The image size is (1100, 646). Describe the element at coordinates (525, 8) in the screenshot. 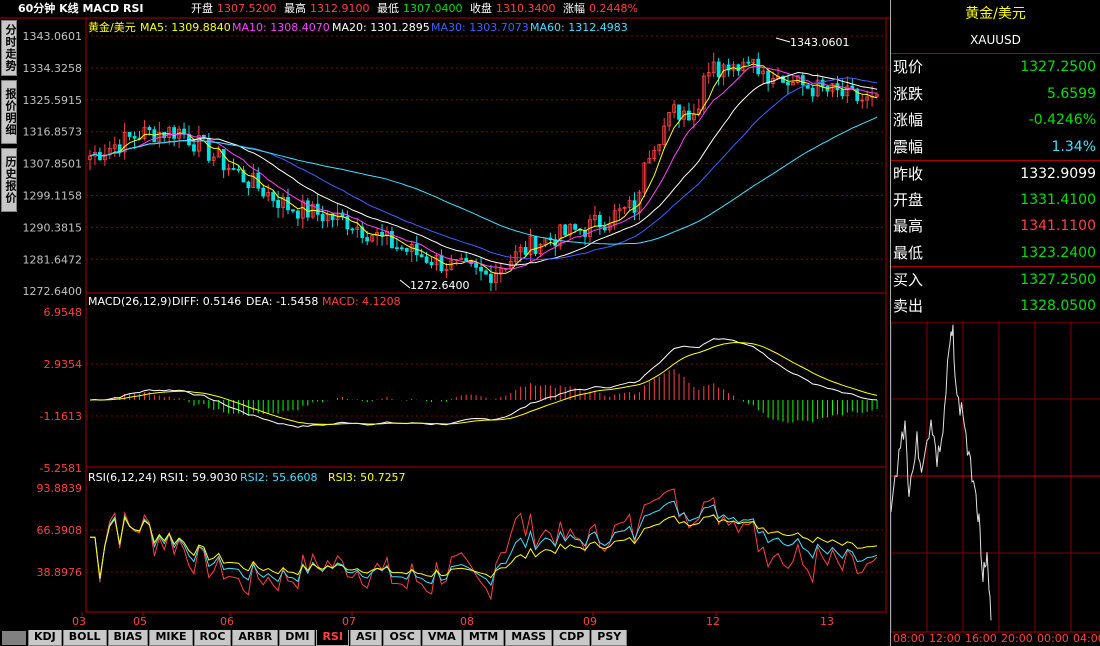

I see `close-value: 1310.3400` at that location.